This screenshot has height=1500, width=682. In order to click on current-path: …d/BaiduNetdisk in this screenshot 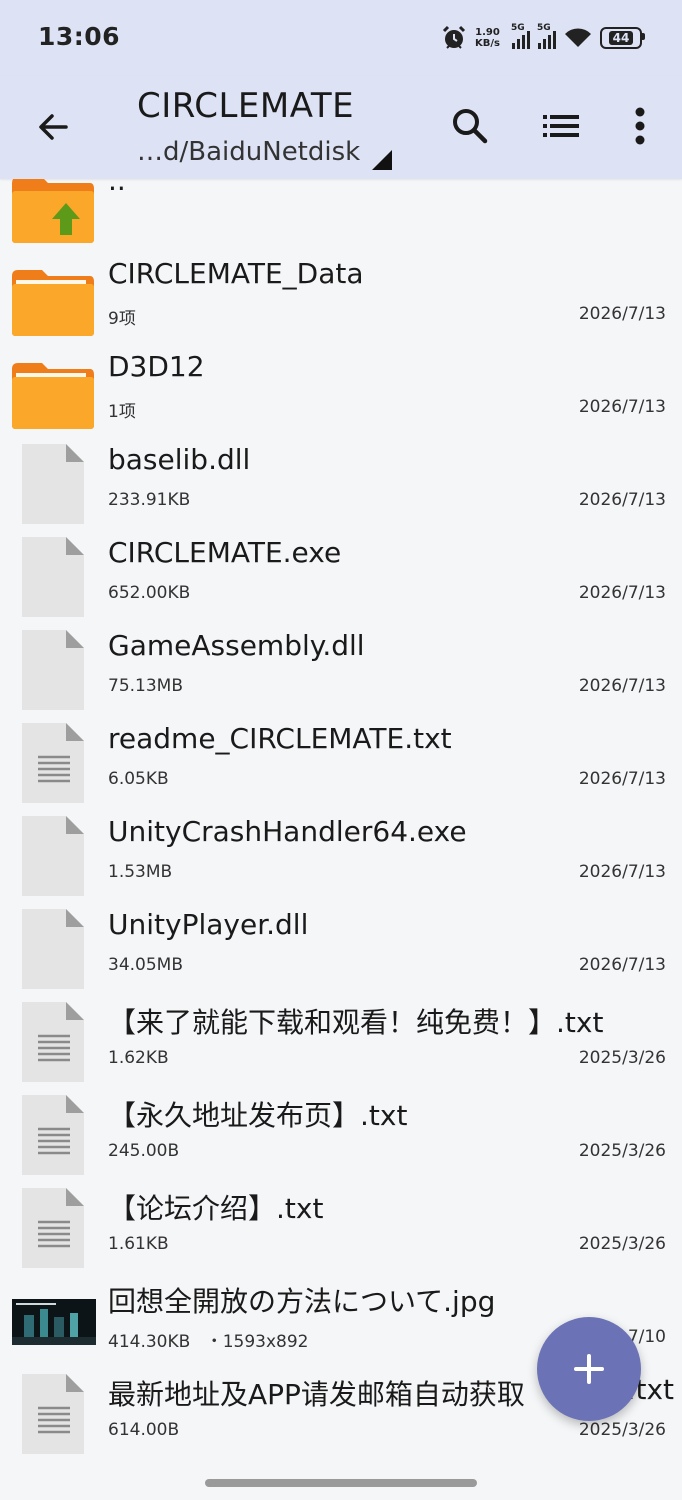, I will do `click(249, 152)`.